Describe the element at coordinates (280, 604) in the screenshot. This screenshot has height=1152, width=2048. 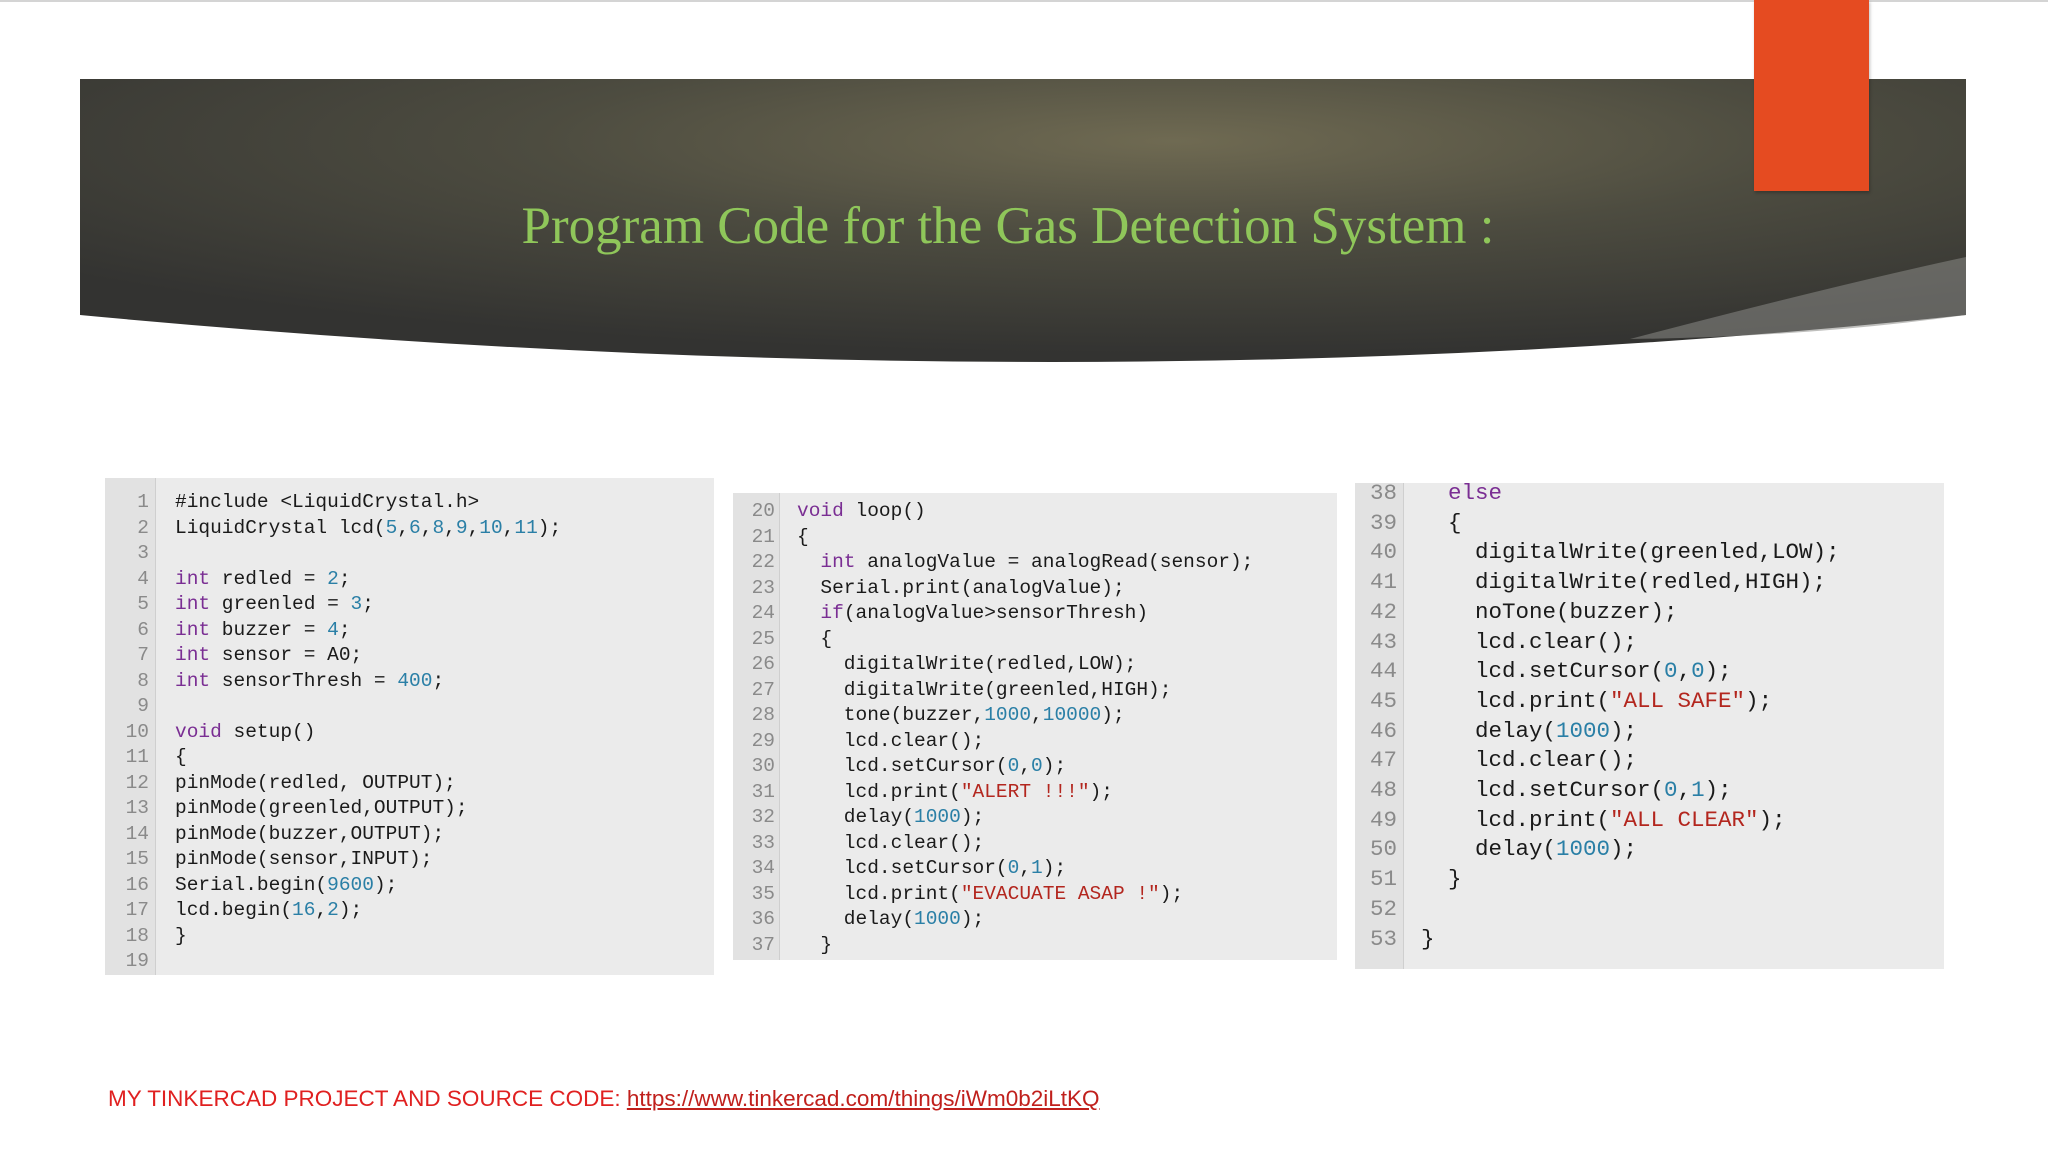
I see `code-token: greenled =` at that location.